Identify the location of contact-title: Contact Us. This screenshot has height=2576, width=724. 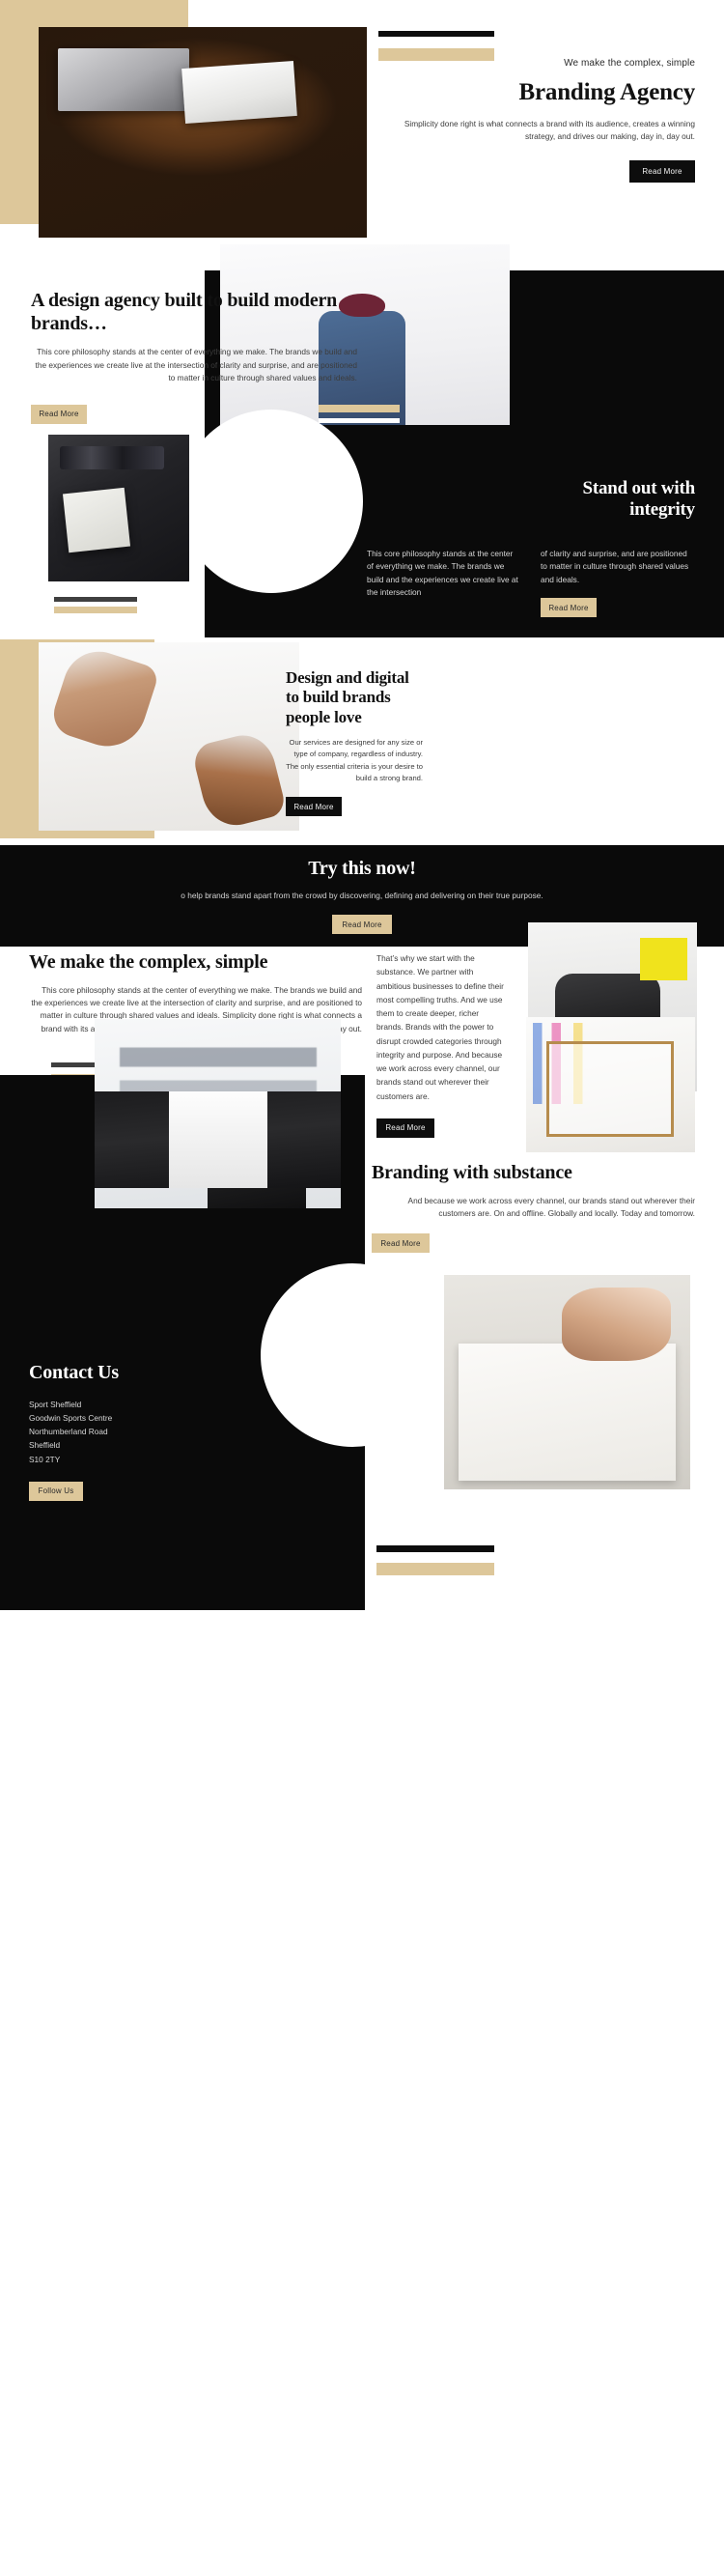
(74, 1372).